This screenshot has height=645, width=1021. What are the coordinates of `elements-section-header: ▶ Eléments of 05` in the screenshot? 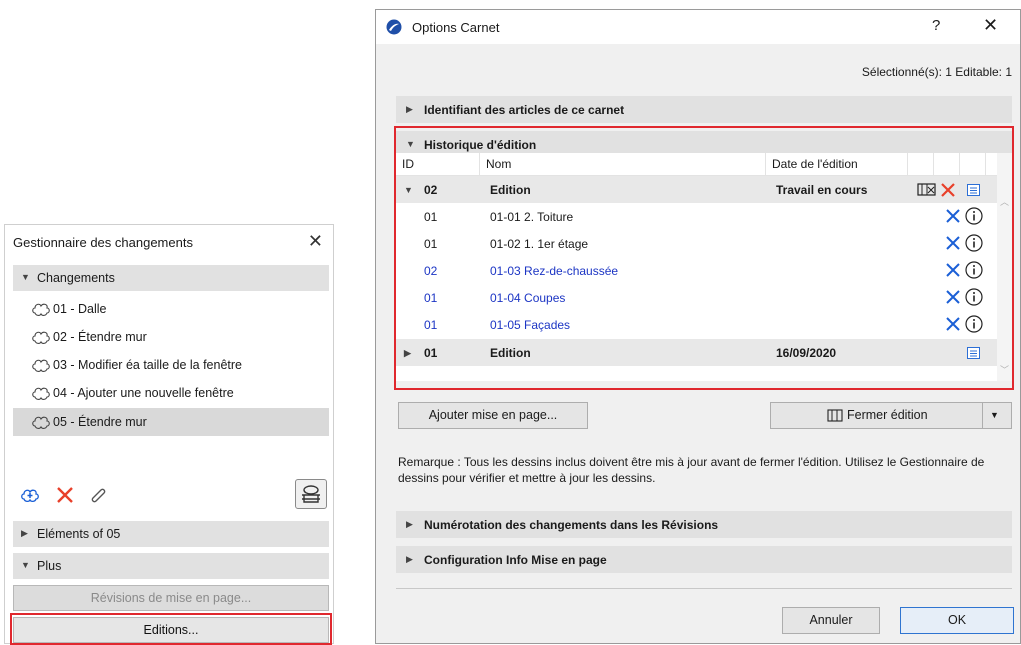 It's located at (171, 534).